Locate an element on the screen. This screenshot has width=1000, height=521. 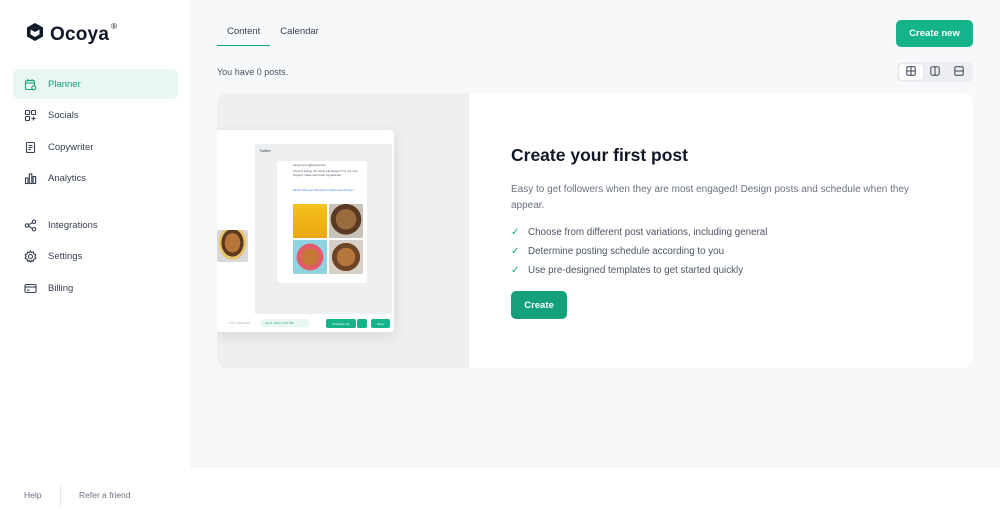
logo-text: Ocoya is located at coordinates (80, 34).